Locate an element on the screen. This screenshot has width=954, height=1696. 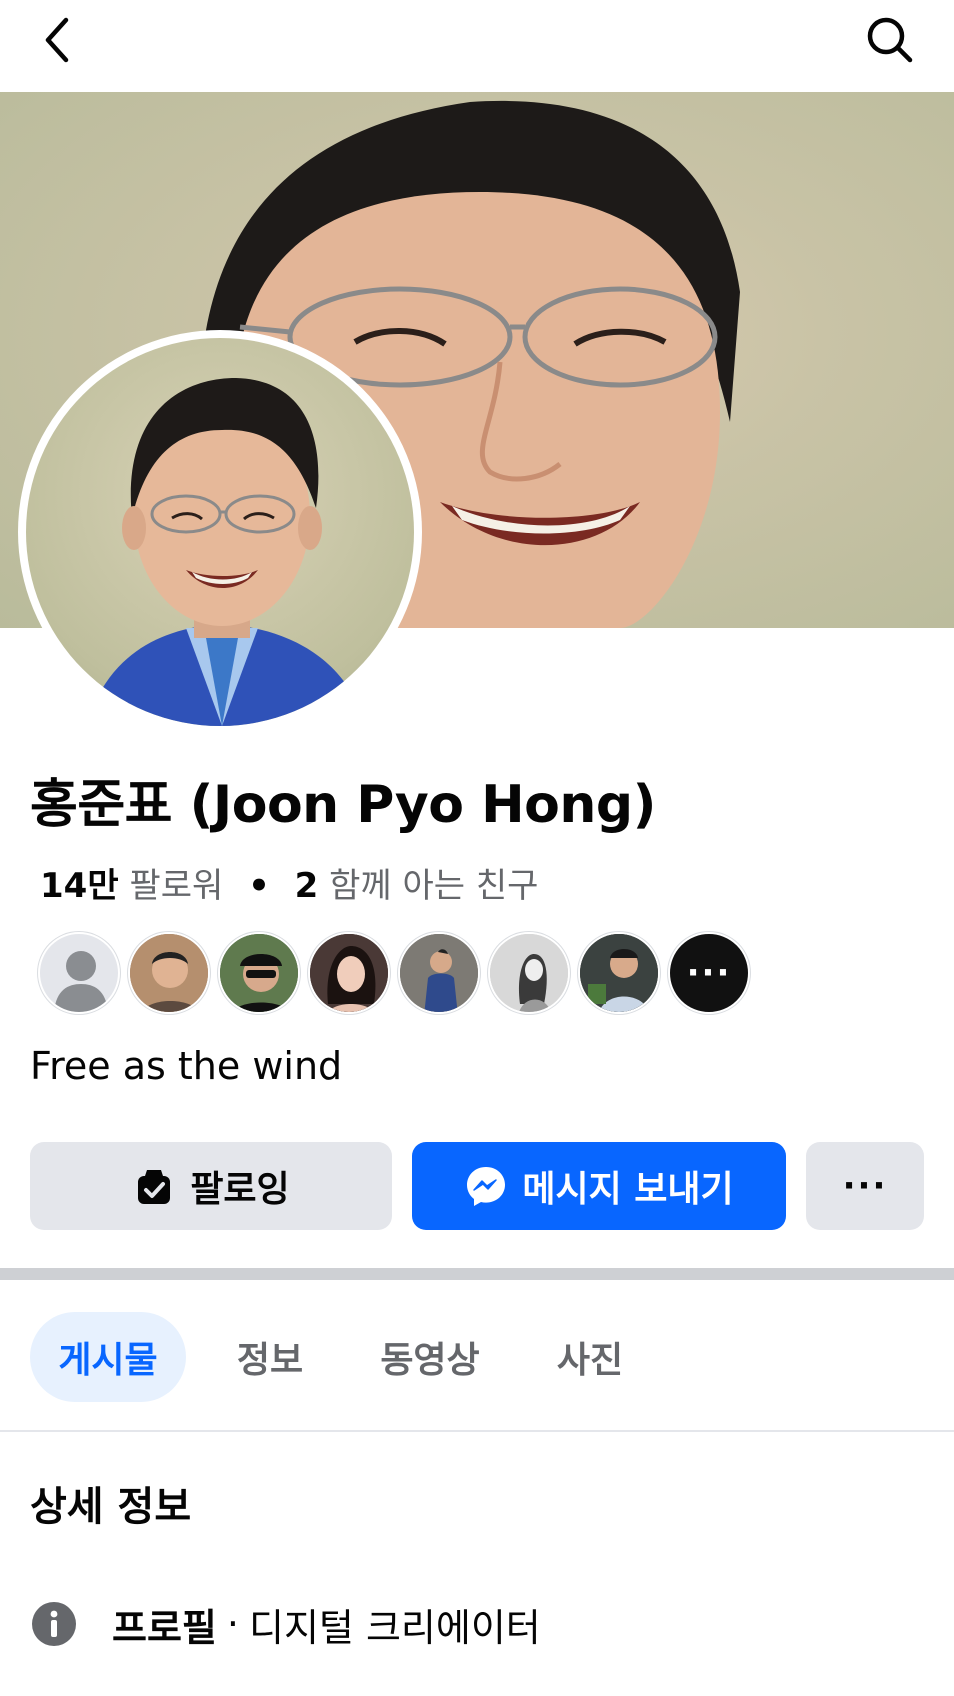
friend-avatar-default is located at coordinates (79, 973).